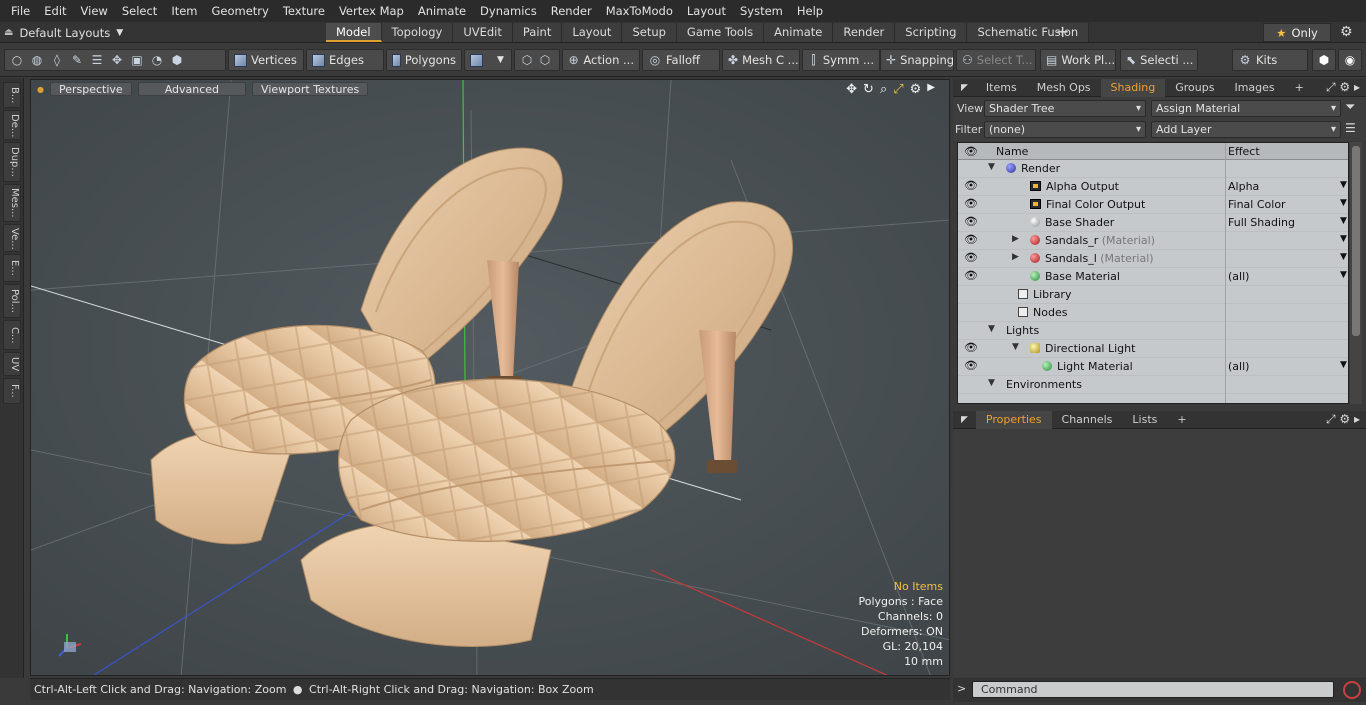 Image resolution: width=1366 pixels, height=705 pixels. What do you see at coordinates (868, 89) in the screenshot?
I see `rotate-icon: ↻` at bounding box center [868, 89].